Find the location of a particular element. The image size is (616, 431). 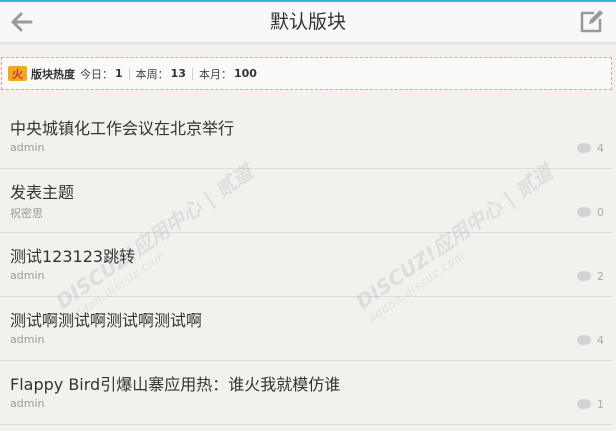

thread-item: Flappy Bird引爆山寨应用热：谁火我就模仿谁 admin 1 is located at coordinates (306, 393).